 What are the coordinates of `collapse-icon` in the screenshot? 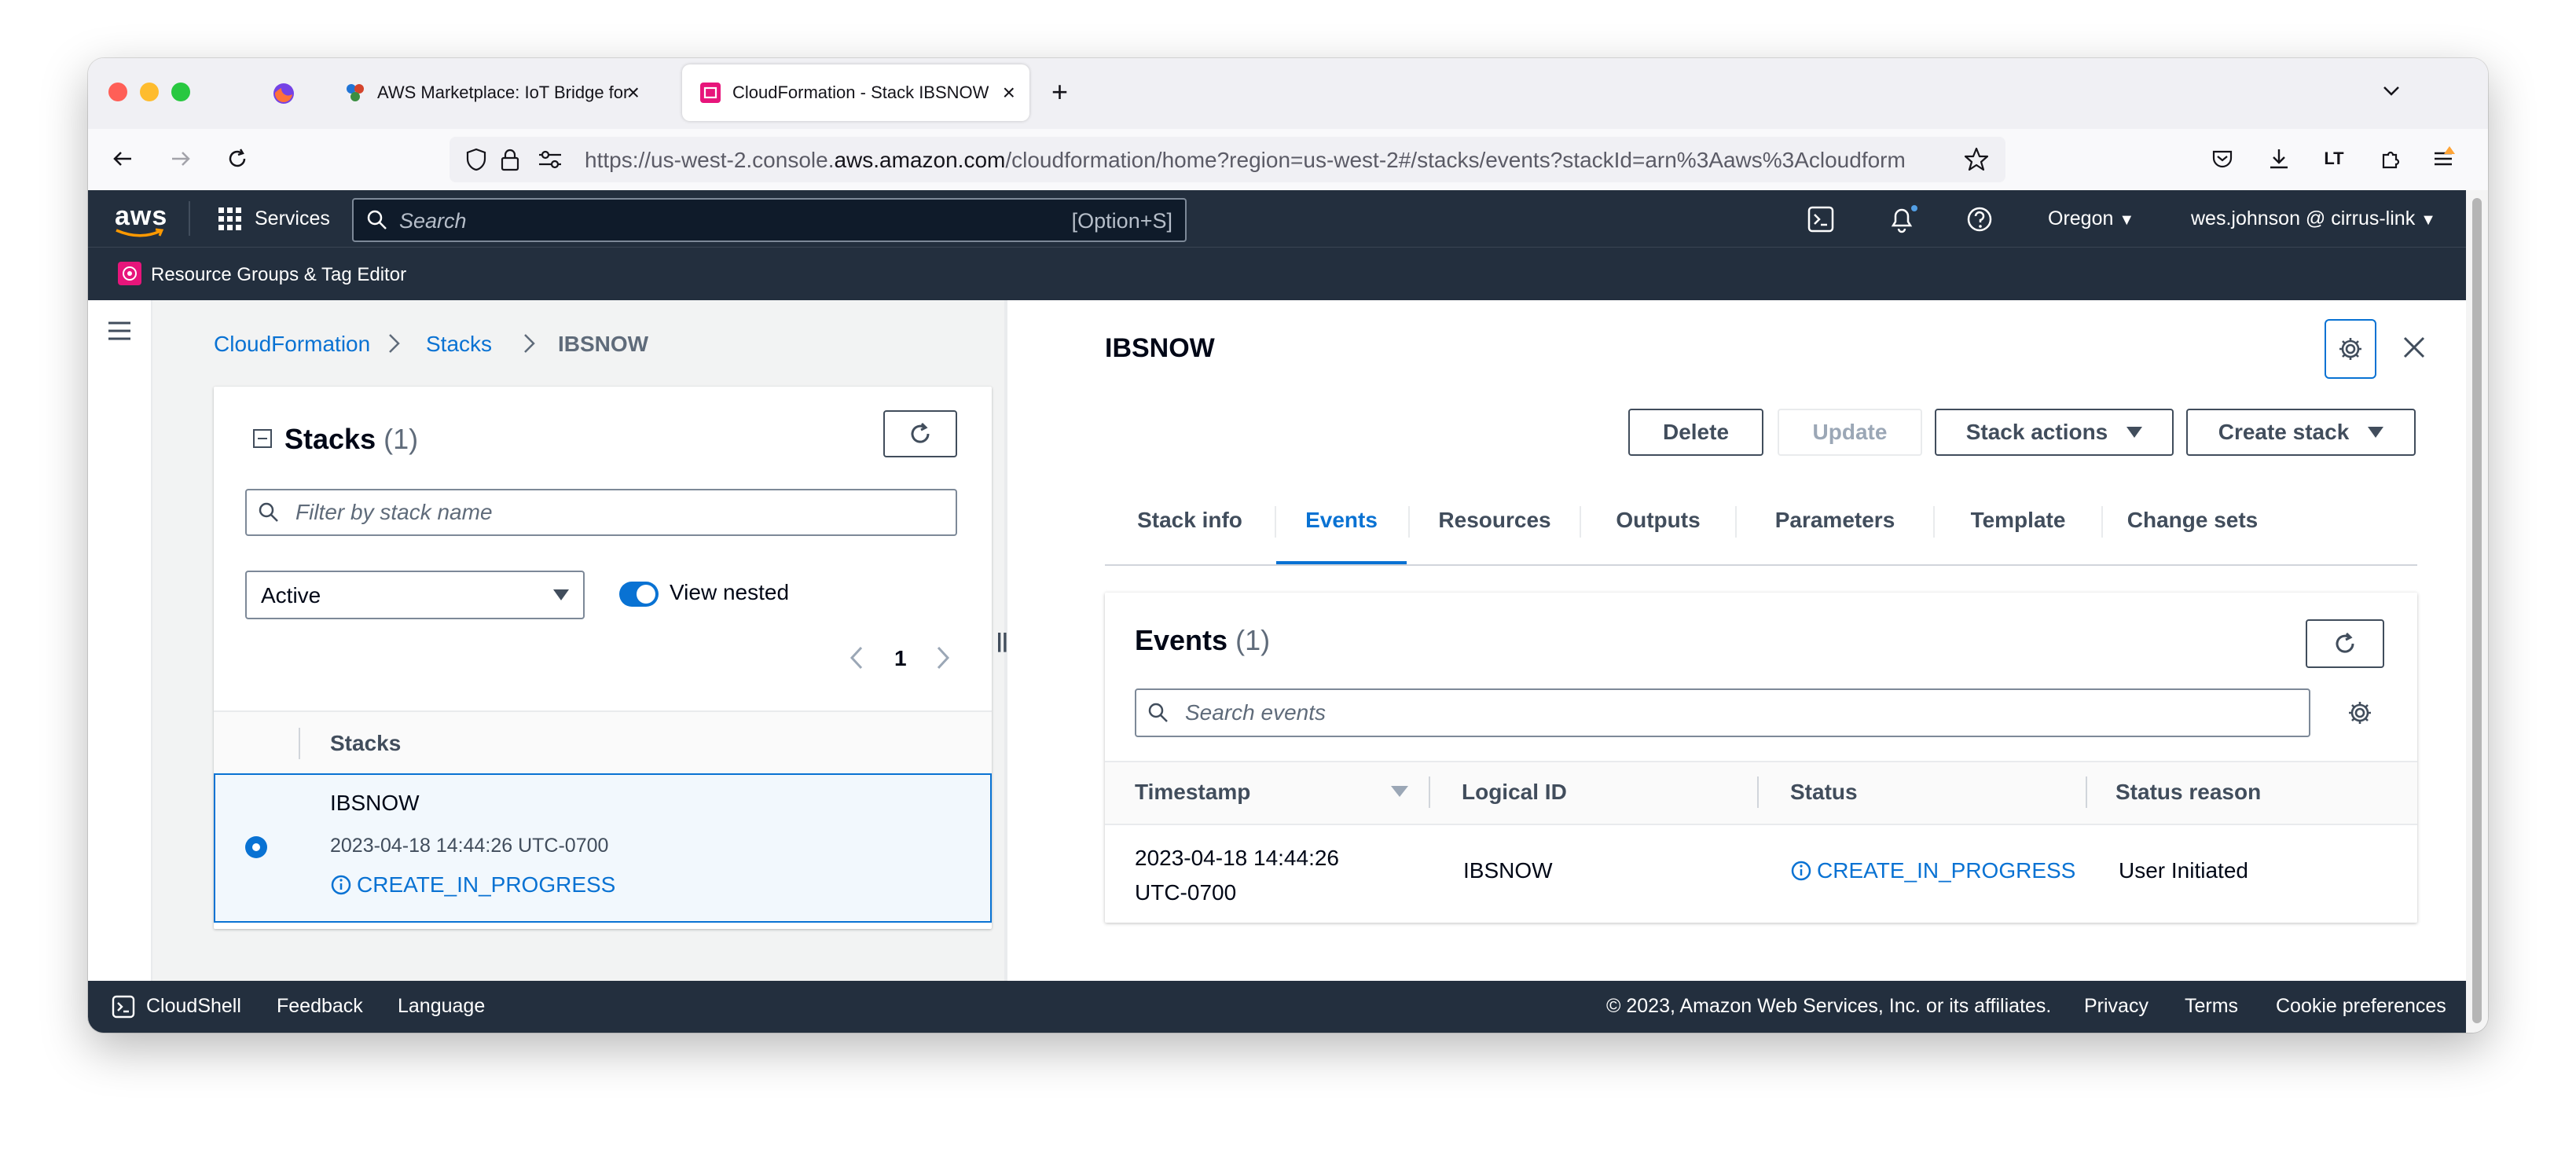 It's located at (262, 439).